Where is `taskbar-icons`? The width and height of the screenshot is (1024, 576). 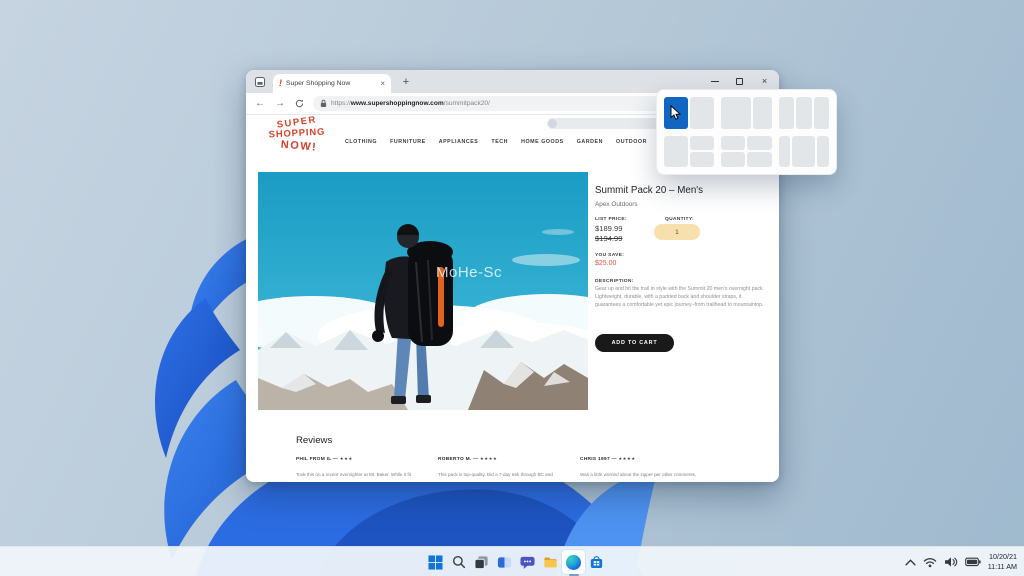 taskbar-icons is located at coordinates (516, 561).